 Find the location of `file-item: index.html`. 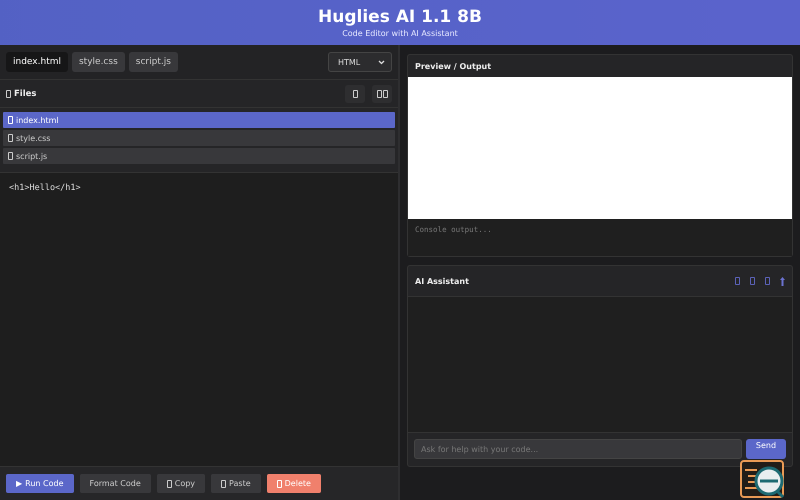

file-item: index.html is located at coordinates (199, 120).